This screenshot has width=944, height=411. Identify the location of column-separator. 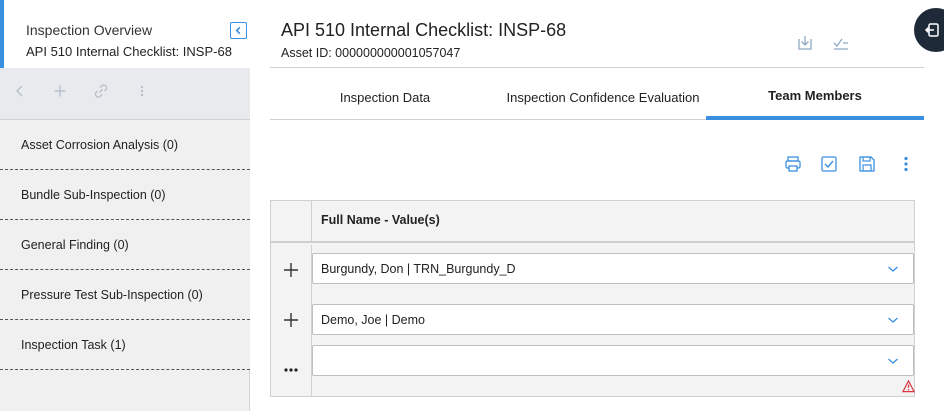
(311, 222).